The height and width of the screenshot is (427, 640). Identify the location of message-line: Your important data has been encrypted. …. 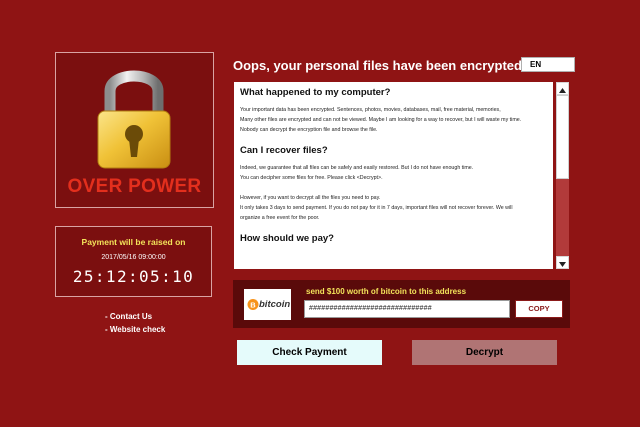
(370, 110).